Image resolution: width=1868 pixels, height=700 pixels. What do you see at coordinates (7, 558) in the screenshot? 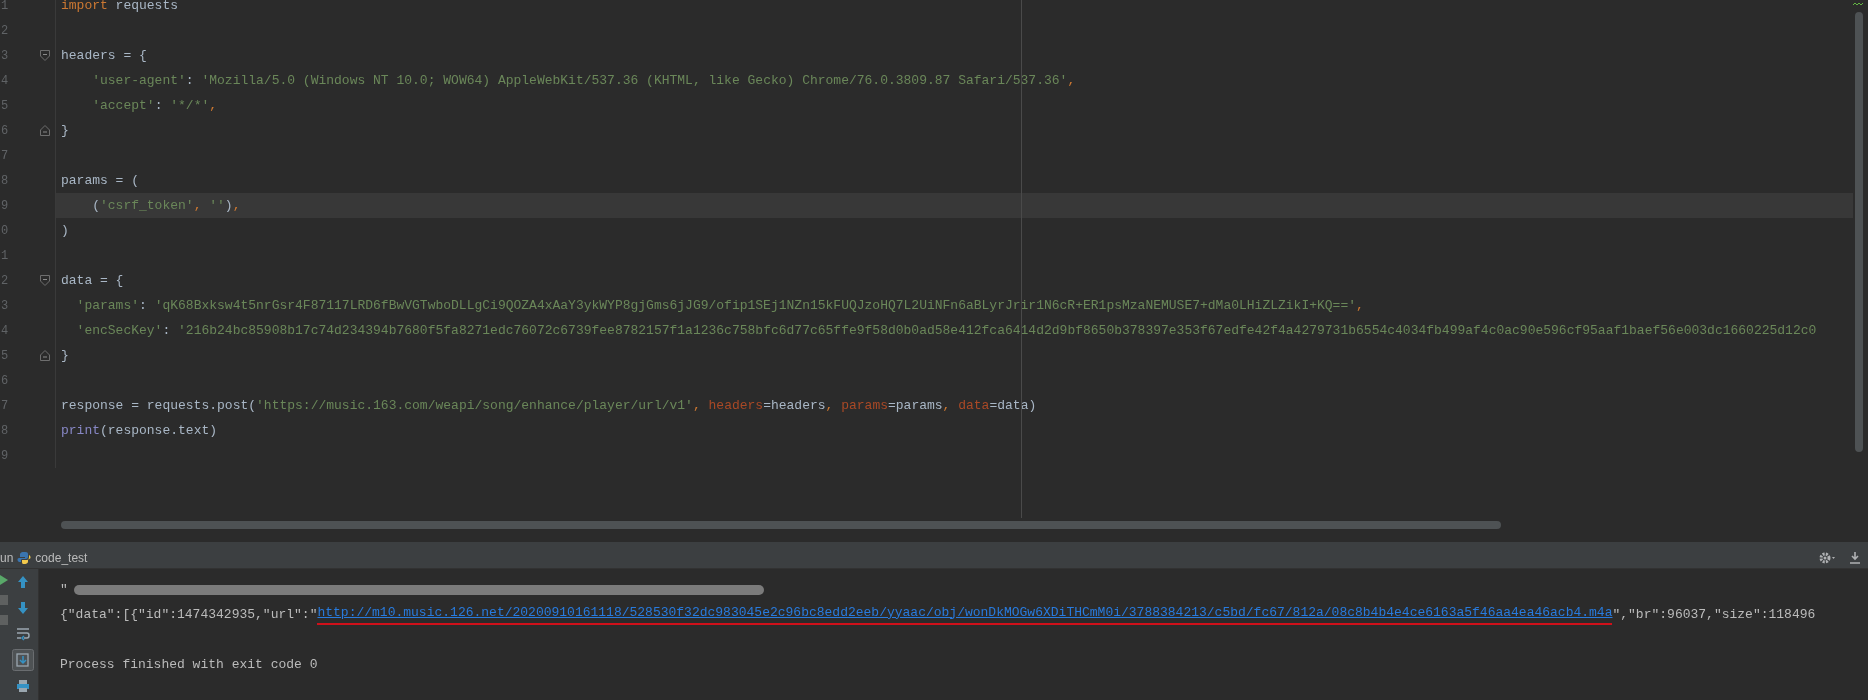
I see `run-label: un` at bounding box center [7, 558].